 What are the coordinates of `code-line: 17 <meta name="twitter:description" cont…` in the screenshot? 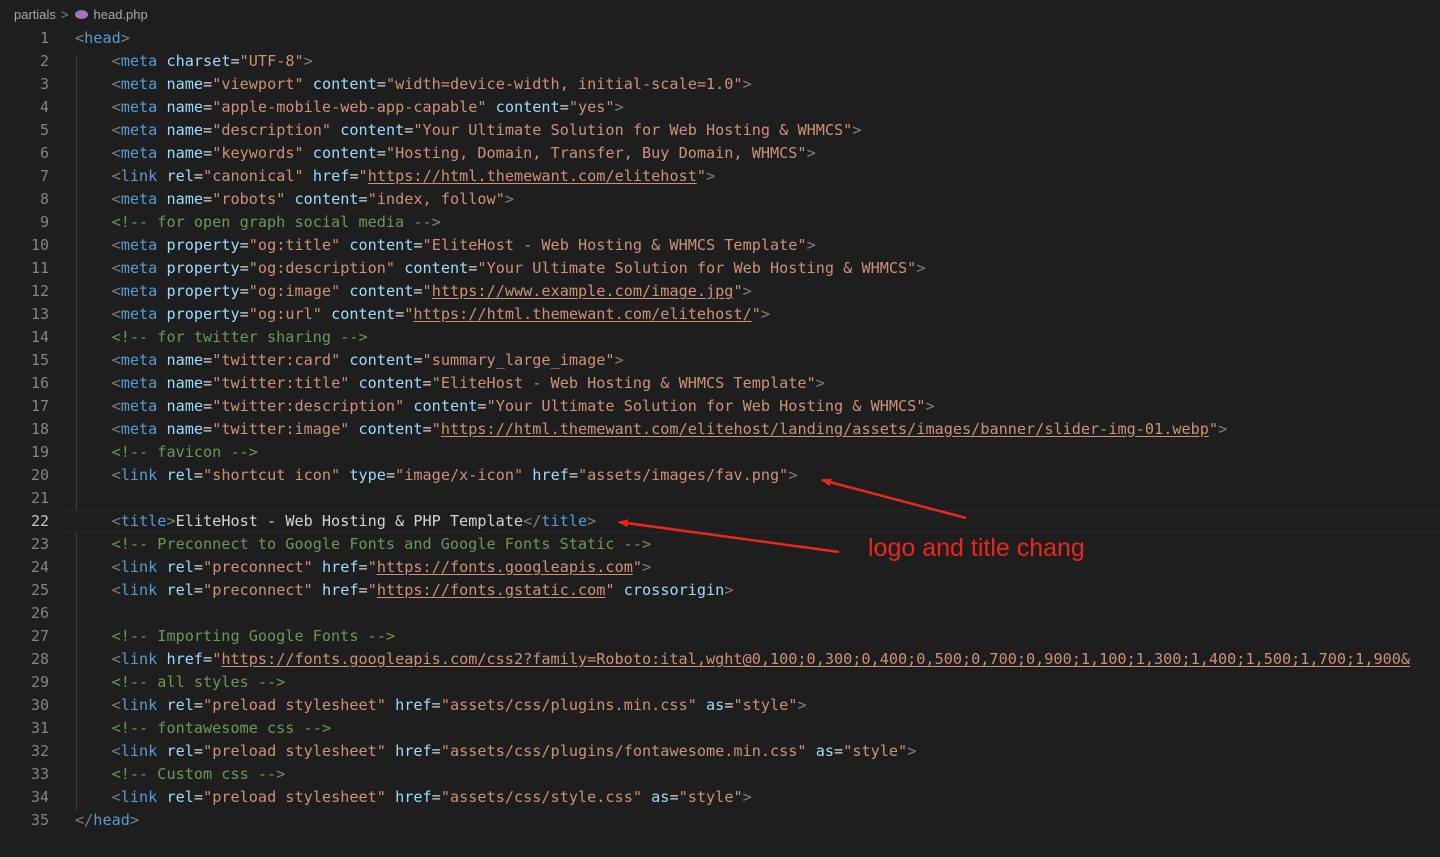 It's located at (720, 406).